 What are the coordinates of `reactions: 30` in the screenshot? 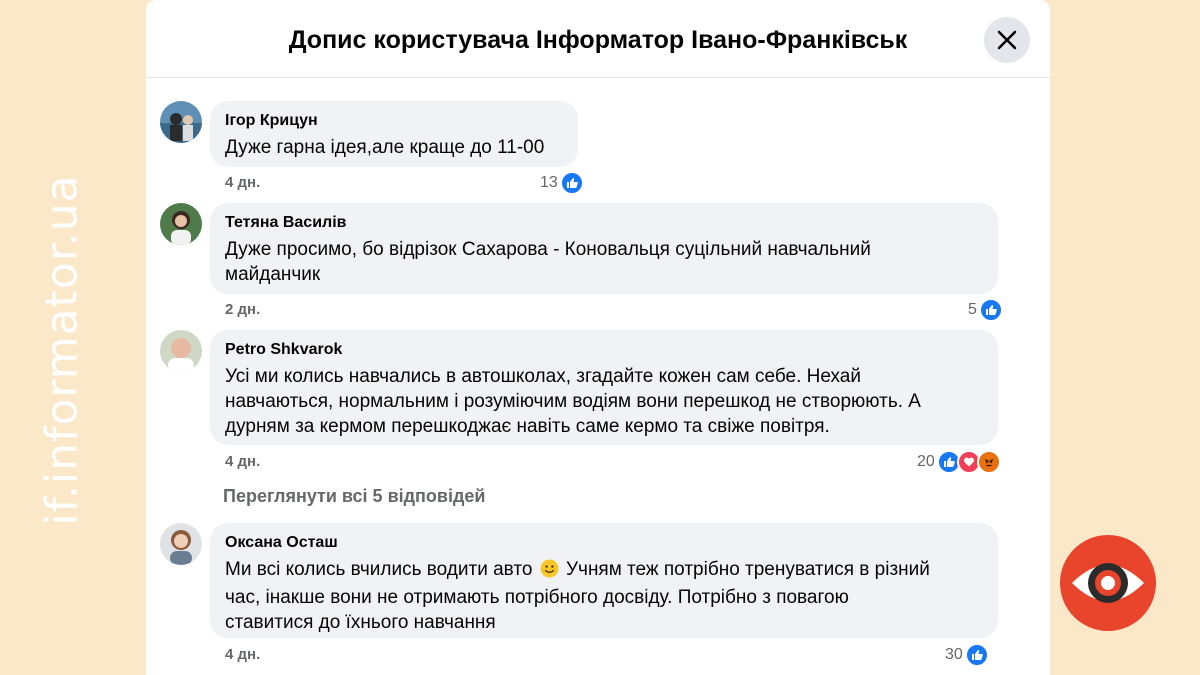 It's located at (967, 655).